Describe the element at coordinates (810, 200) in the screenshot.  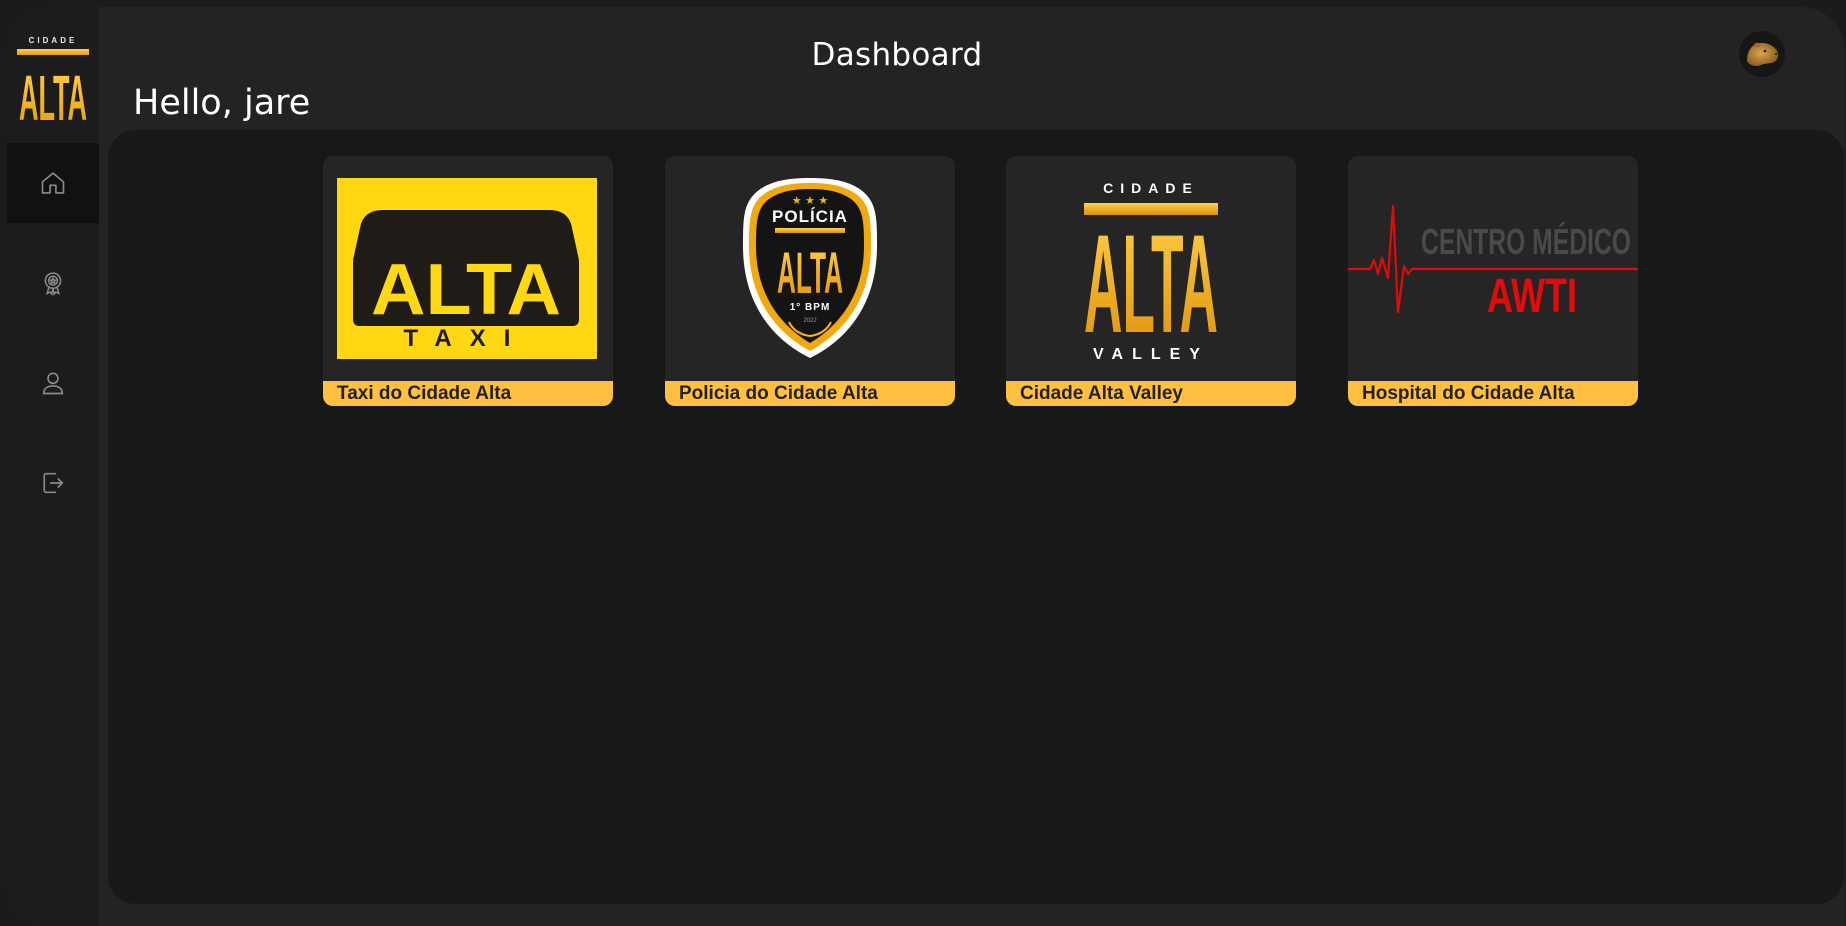
I see `star-icon: ★ ★ ★` at that location.